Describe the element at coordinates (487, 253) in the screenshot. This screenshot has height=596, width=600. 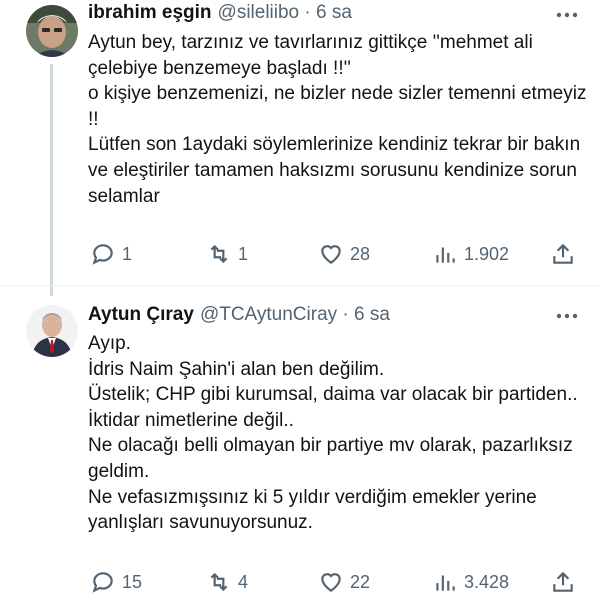
I see `views-count: 1.902` at that location.